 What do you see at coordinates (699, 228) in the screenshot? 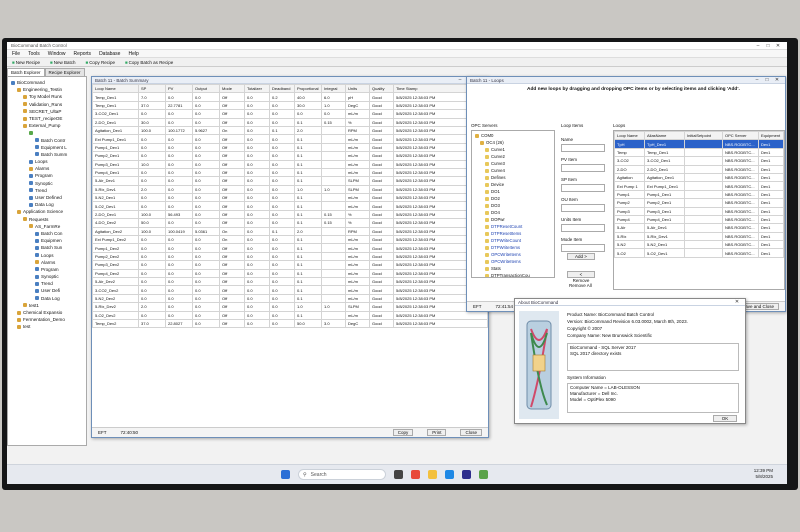
I see `list-item: 5-Air 5-Air_Dev1 NBS.RODBTC... Dev1` at bounding box center [699, 228].